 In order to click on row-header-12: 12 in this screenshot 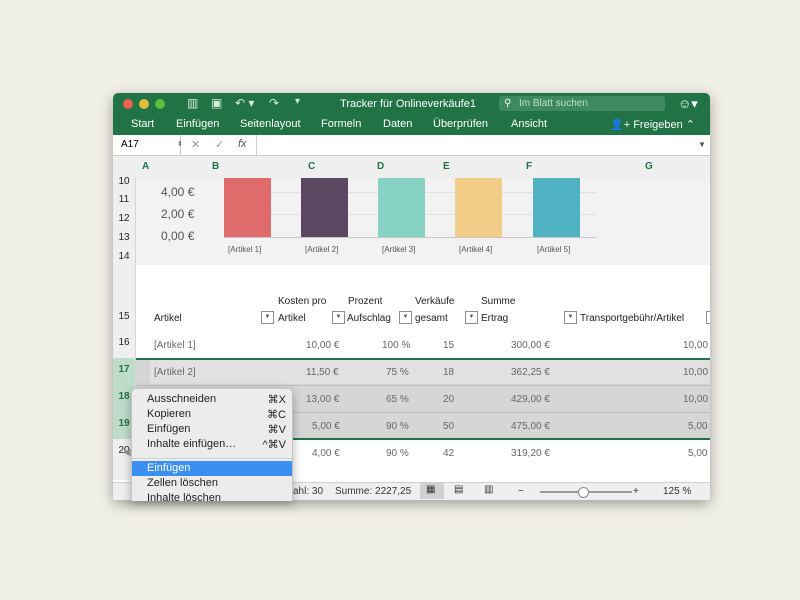, I will do `click(124, 218)`.